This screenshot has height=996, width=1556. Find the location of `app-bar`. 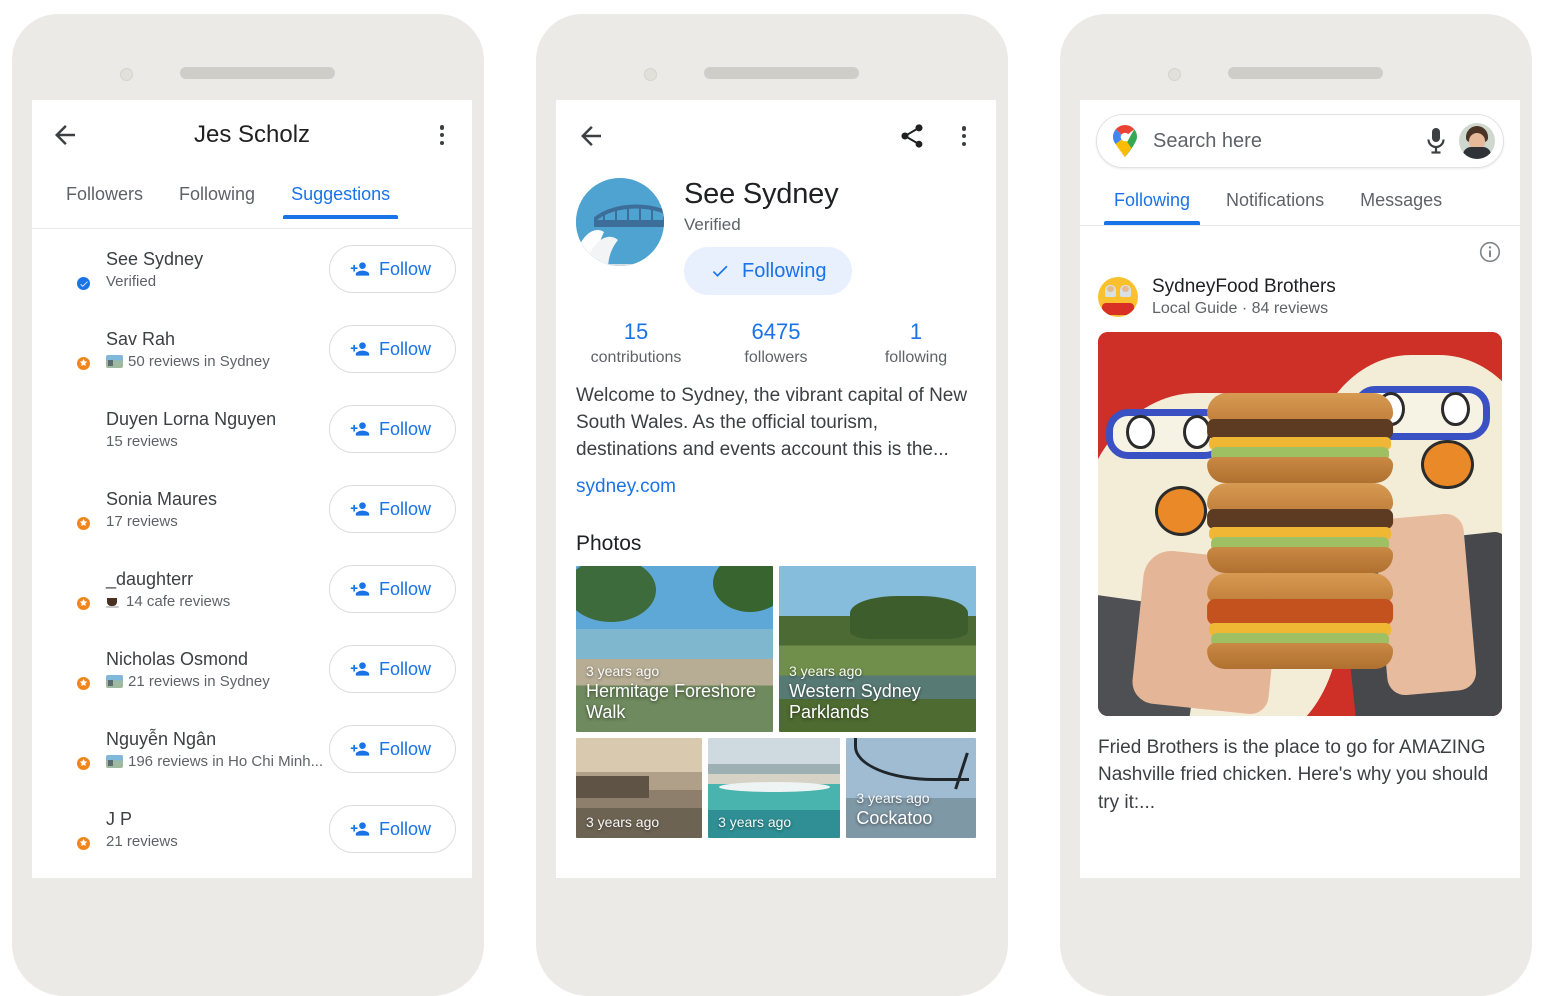

app-bar is located at coordinates (776, 136).